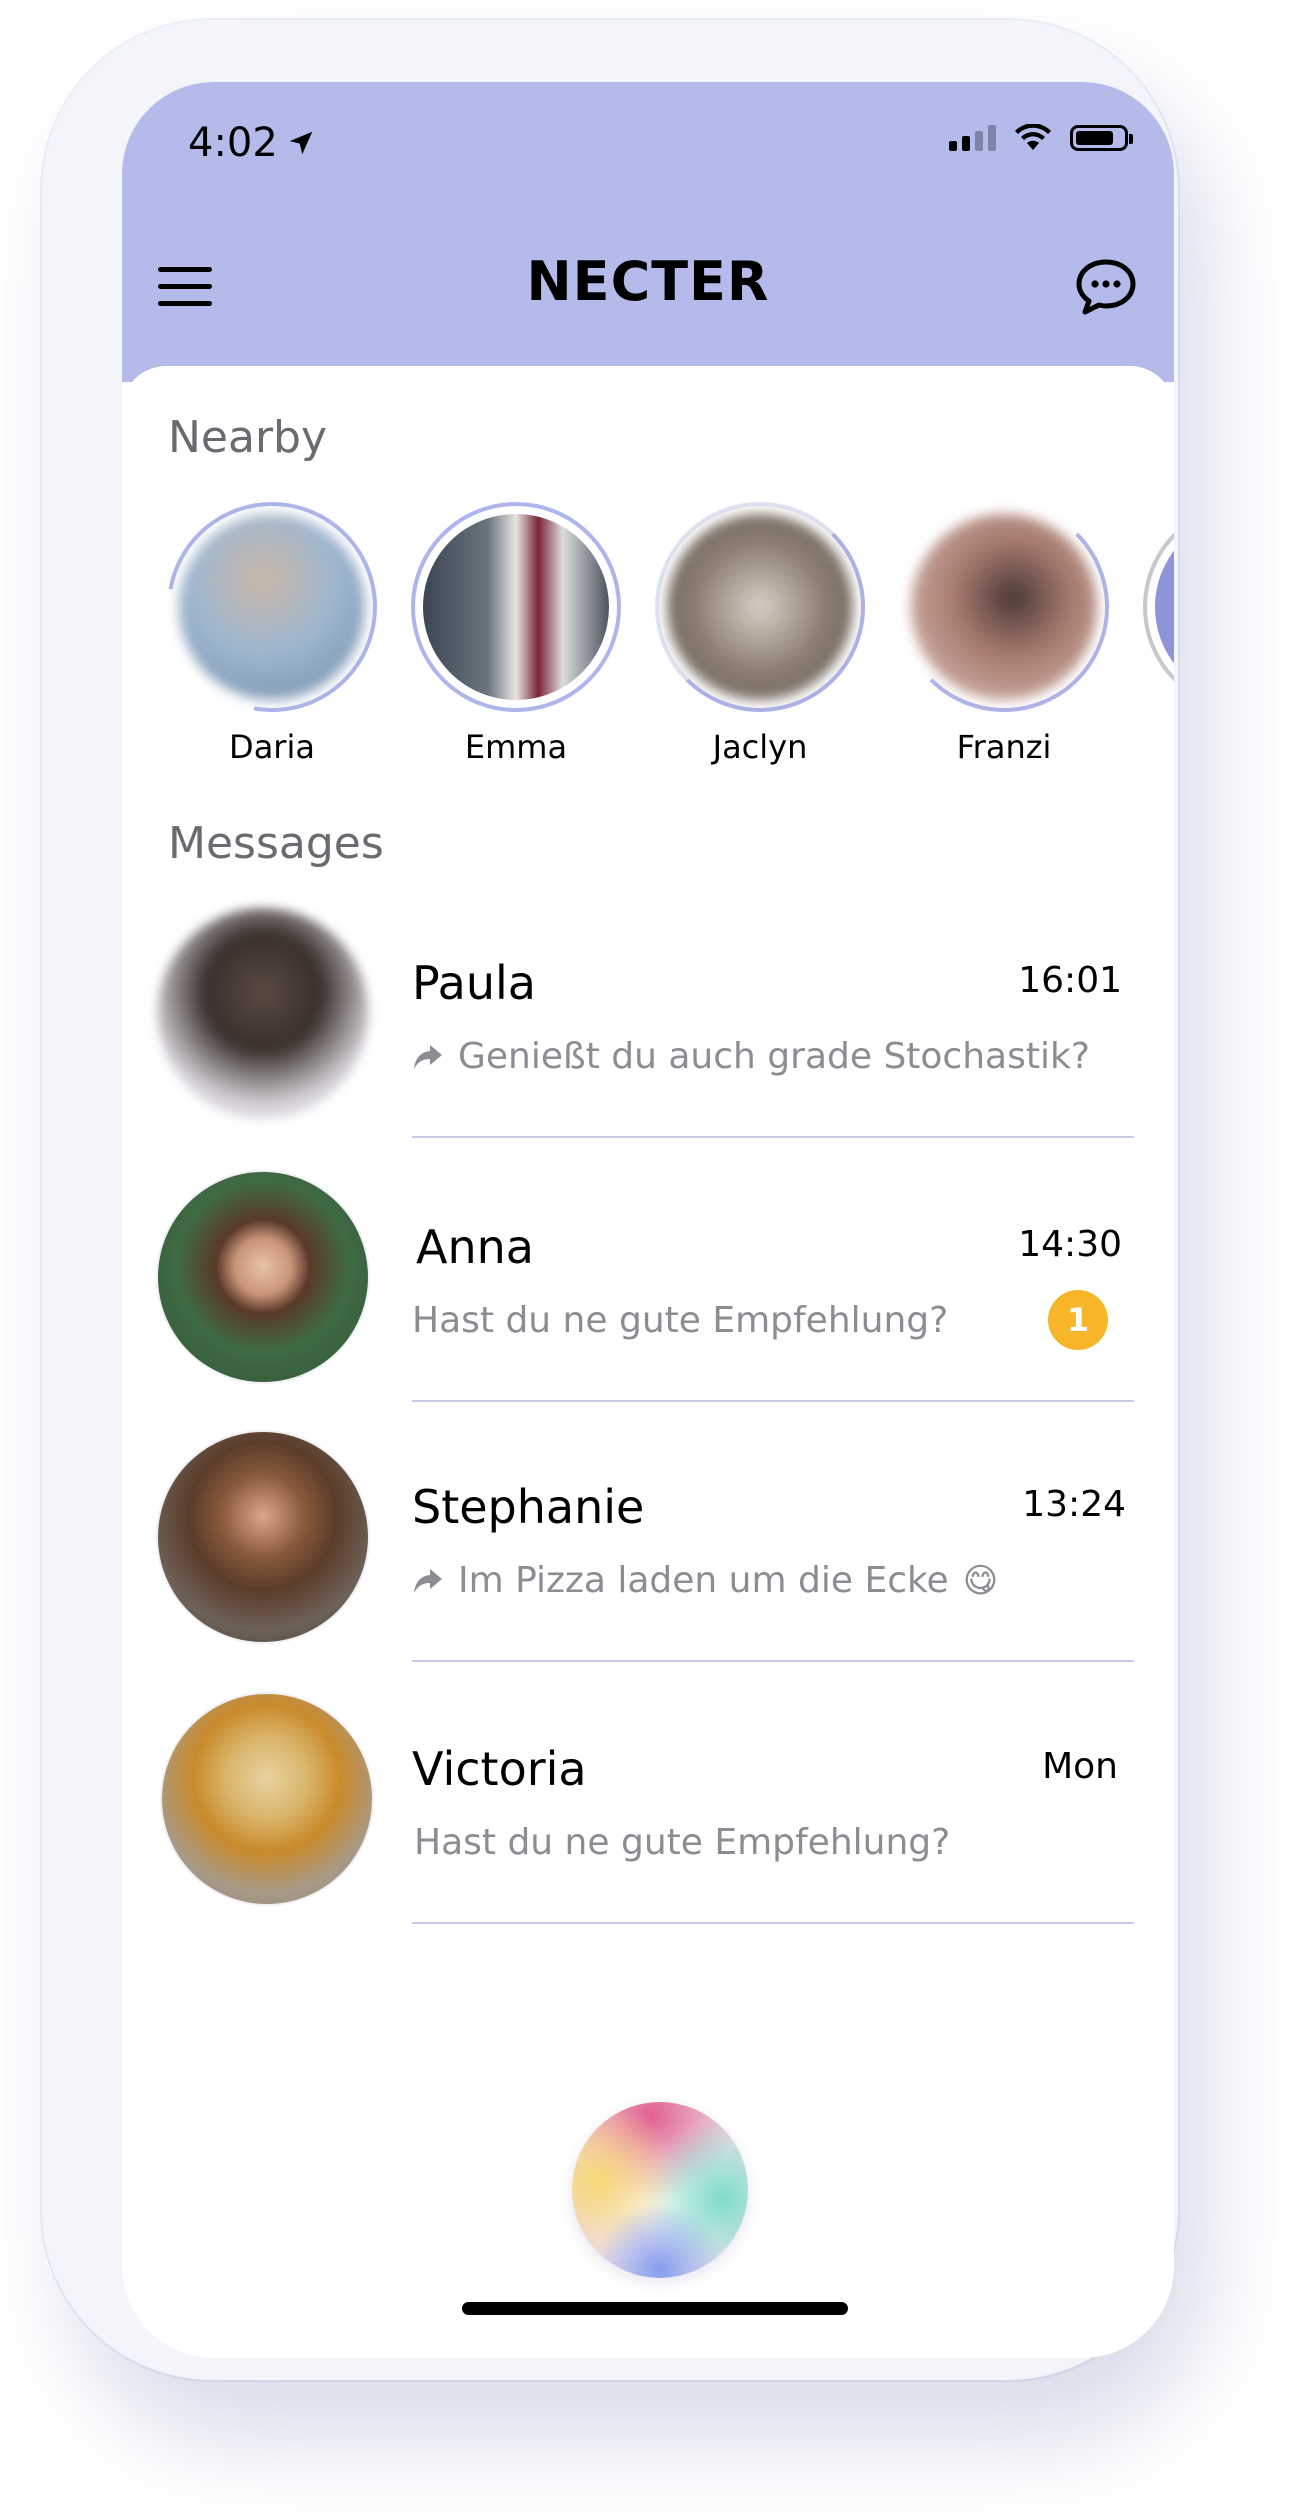  I want to click on message-time: Mon, so click(1080, 1766).